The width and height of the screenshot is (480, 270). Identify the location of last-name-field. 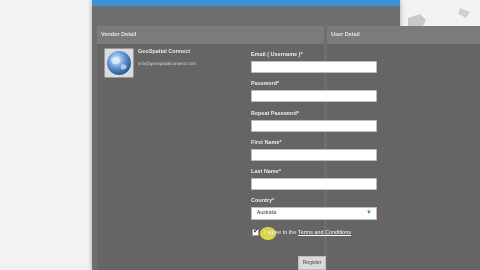
(314, 184).